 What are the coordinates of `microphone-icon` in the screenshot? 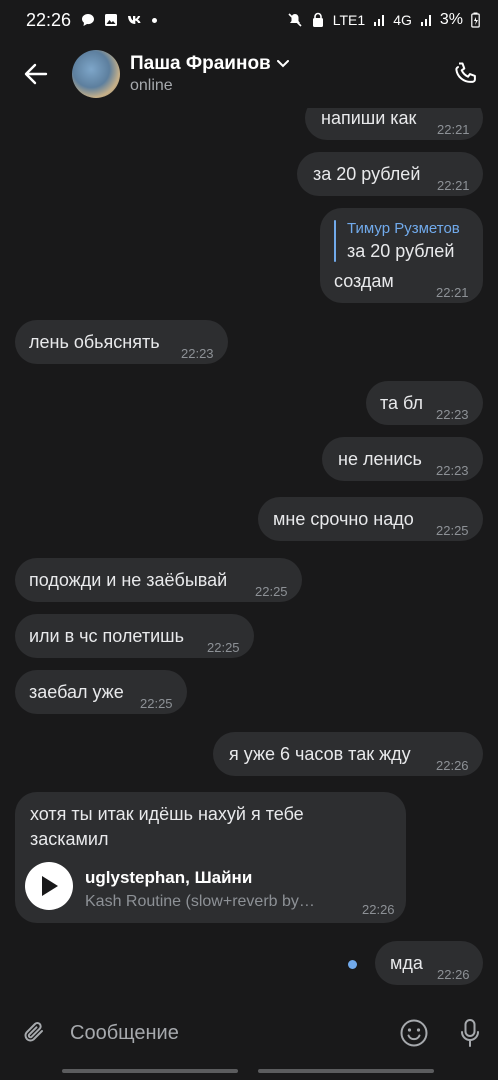 It's located at (470, 1033).